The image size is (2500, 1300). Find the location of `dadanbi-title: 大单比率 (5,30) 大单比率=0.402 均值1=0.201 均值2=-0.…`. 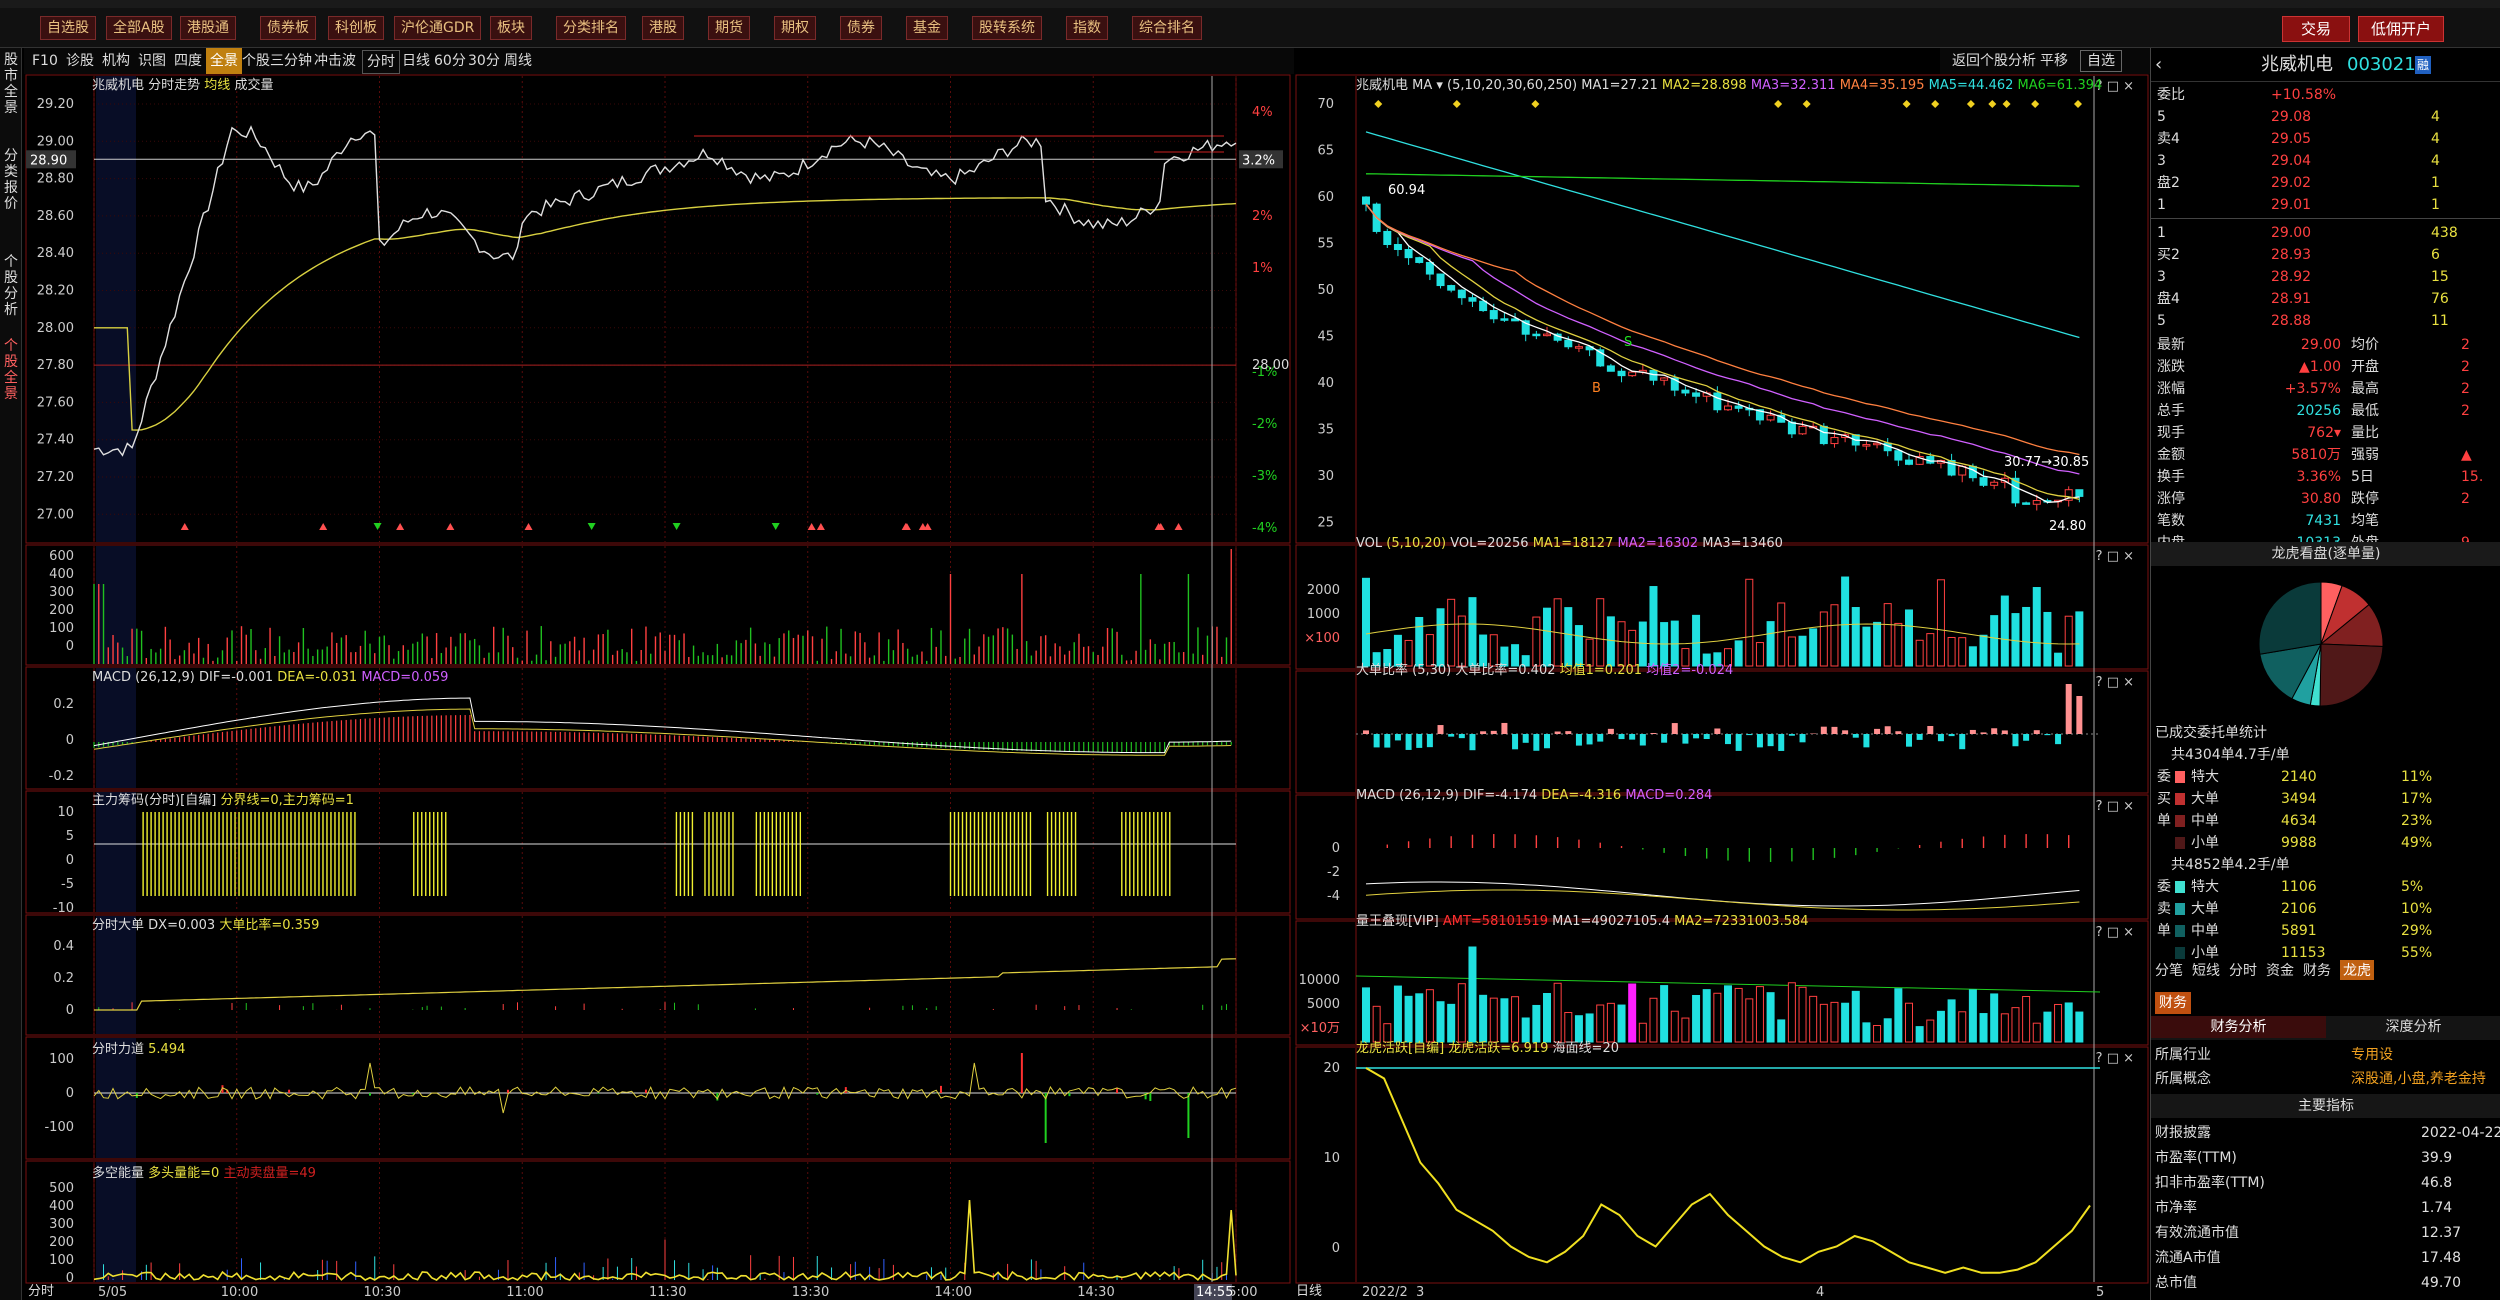

dadanbi-title: 大单比率 (5,30) 大单比率=0.402 均值1=0.201 均值2=-0.… is located at coordinates (1545, 670).